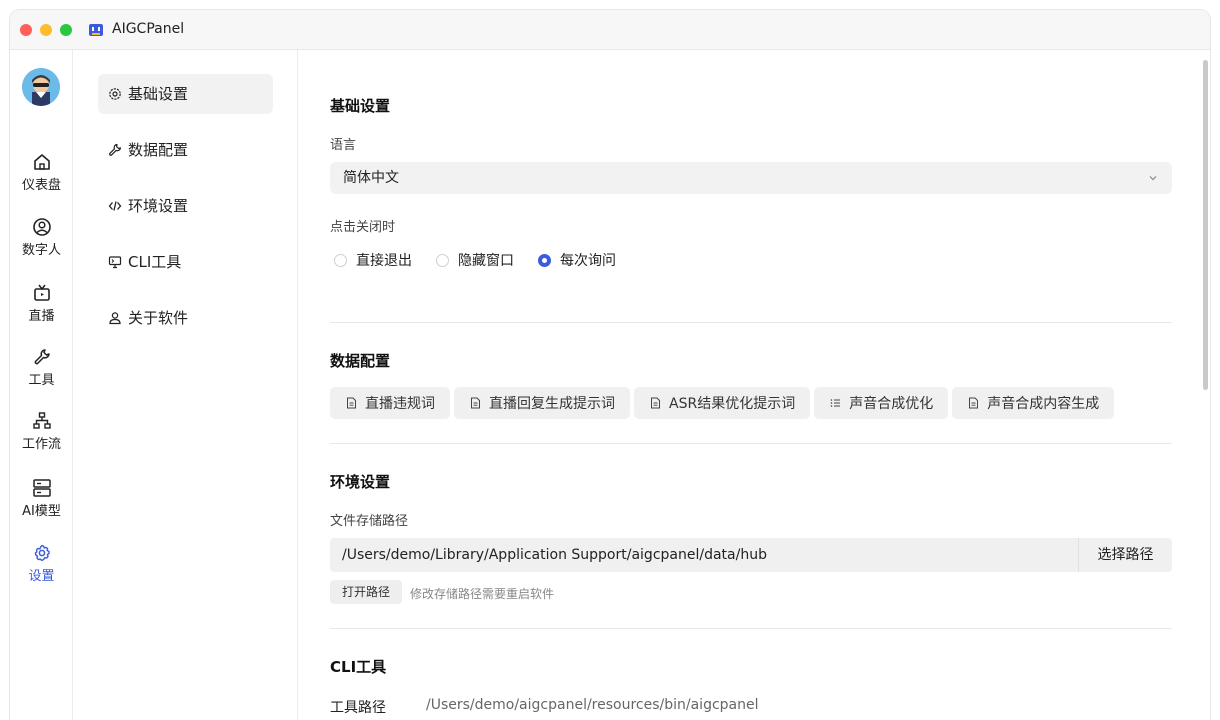 This screenshot has width=1220, height=720. Describe the element at coordinates (552, 404) in the screenshot. I see `chip-label: 直播回复生成提示词` at that location.